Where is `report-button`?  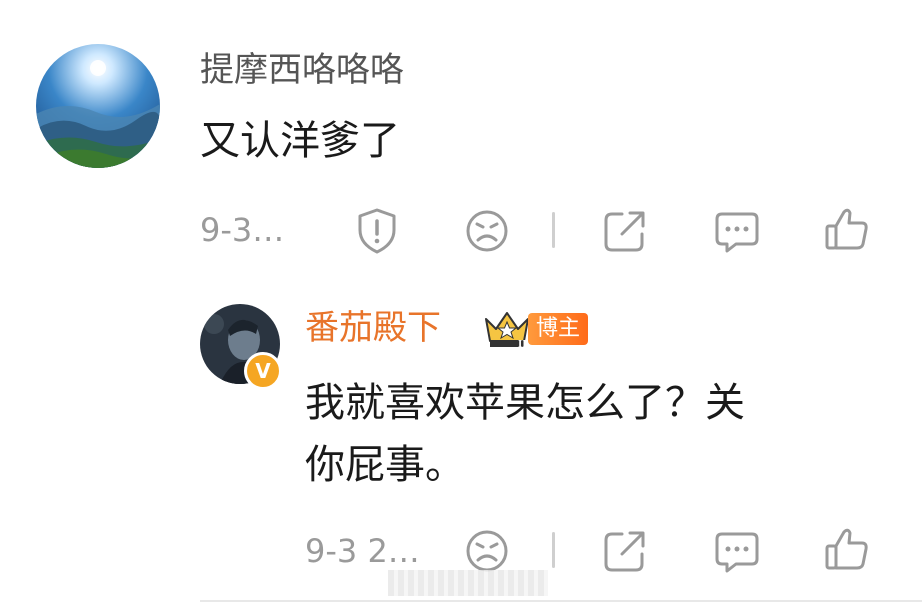 report-button is located at coordinates (377, 231).